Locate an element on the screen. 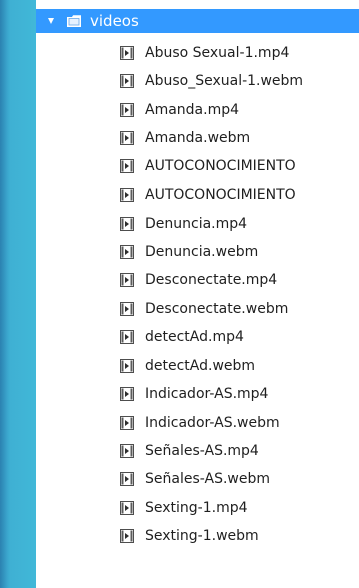 This screenshot has width=359, height=588. file-item-label: Denuncia.webm is located at coordinates (202, 252).